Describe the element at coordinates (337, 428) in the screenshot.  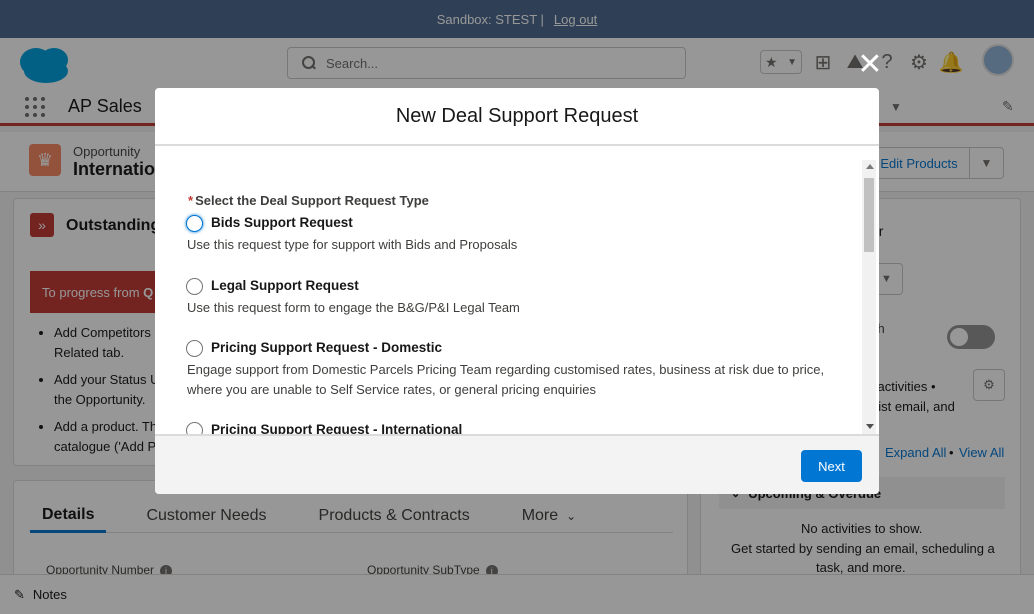
I see `option-title: Pricing Support Request - International` at that location.